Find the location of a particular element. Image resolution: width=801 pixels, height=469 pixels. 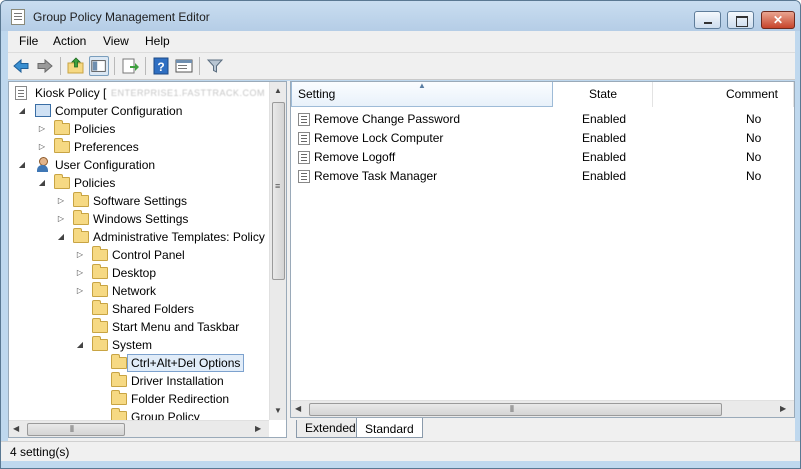

column-header-comment: Comment is located at coordinates (723, 94).